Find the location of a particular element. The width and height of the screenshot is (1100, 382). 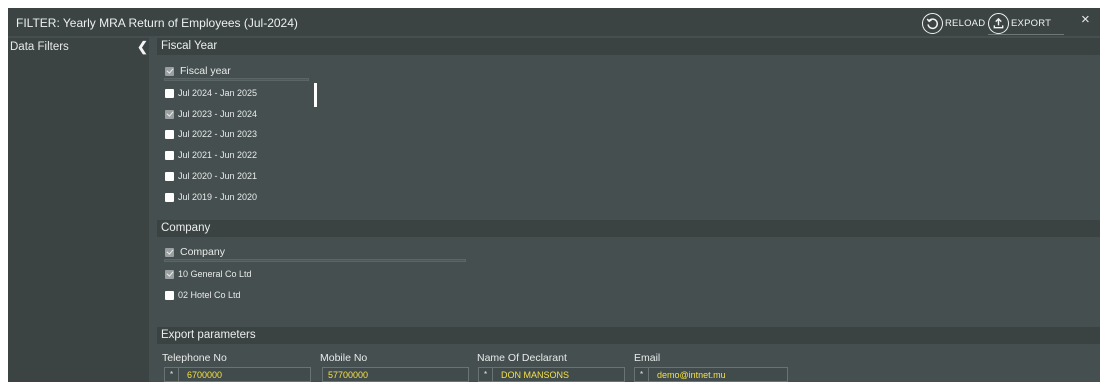

fiscal-year-option: Jul 2022 - Jun 2023 is located at coordinates (211, 134).